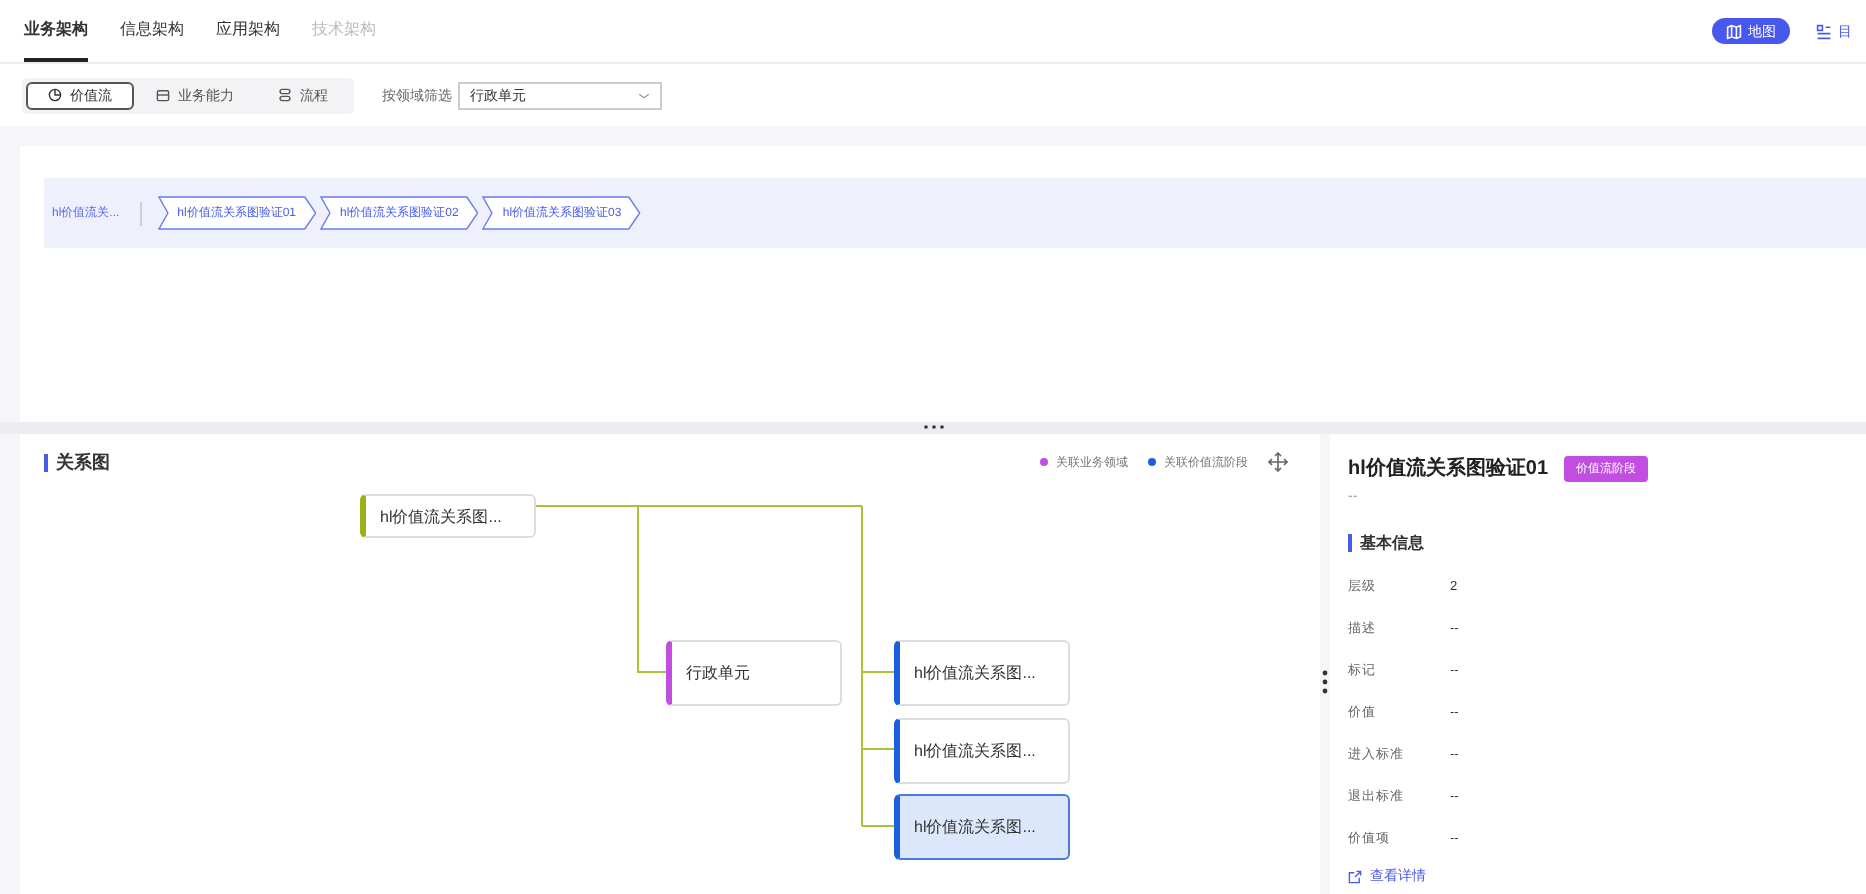 The width and height of the screenshot is (1866, 894). What do you see at coordinates (1824, 31) in the screenshot?
I see `list-icon` at bounding box center [1824, 31].